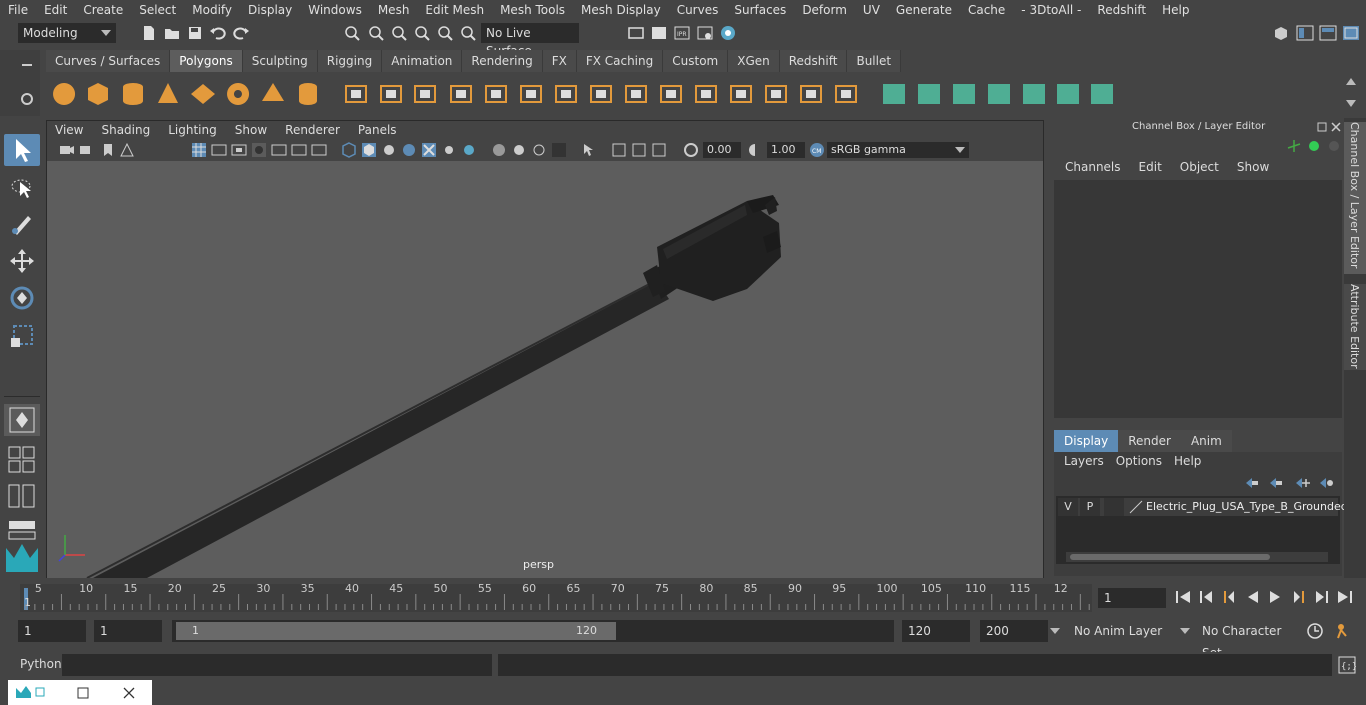  What do you see at coordinates (705, 33) in the screenshot?
I see `render-settings-icon` at bounding box center [705, 33].